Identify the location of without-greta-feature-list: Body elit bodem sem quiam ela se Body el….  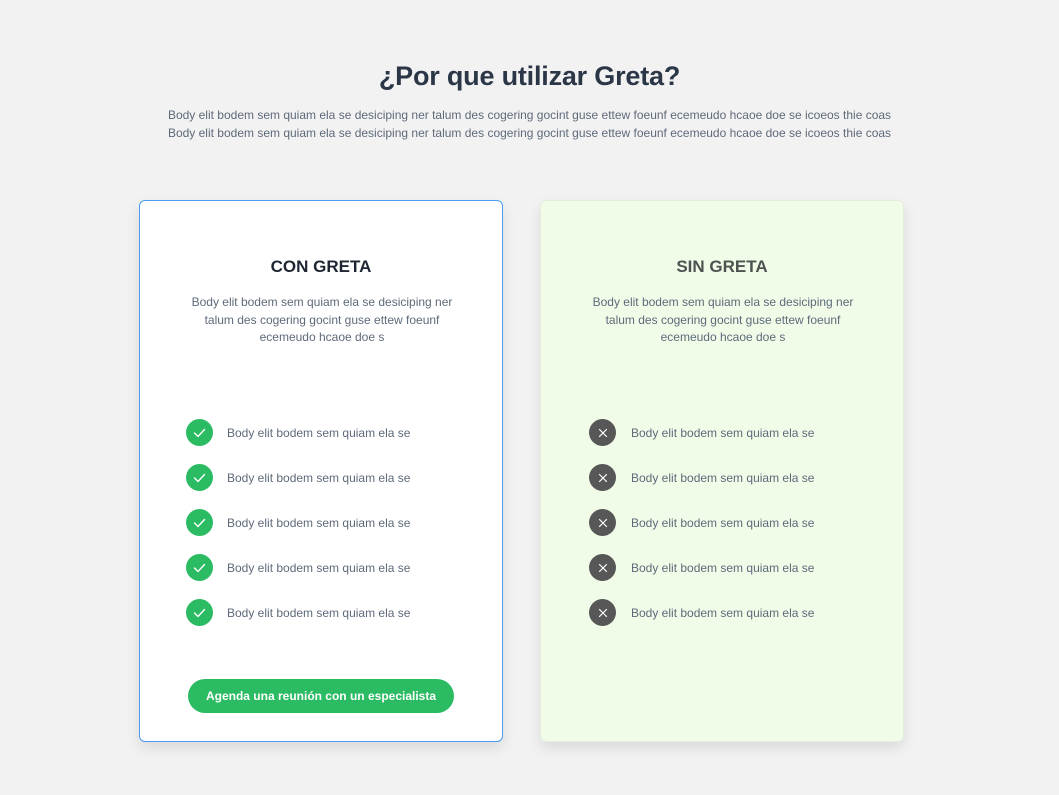
(701, 531).